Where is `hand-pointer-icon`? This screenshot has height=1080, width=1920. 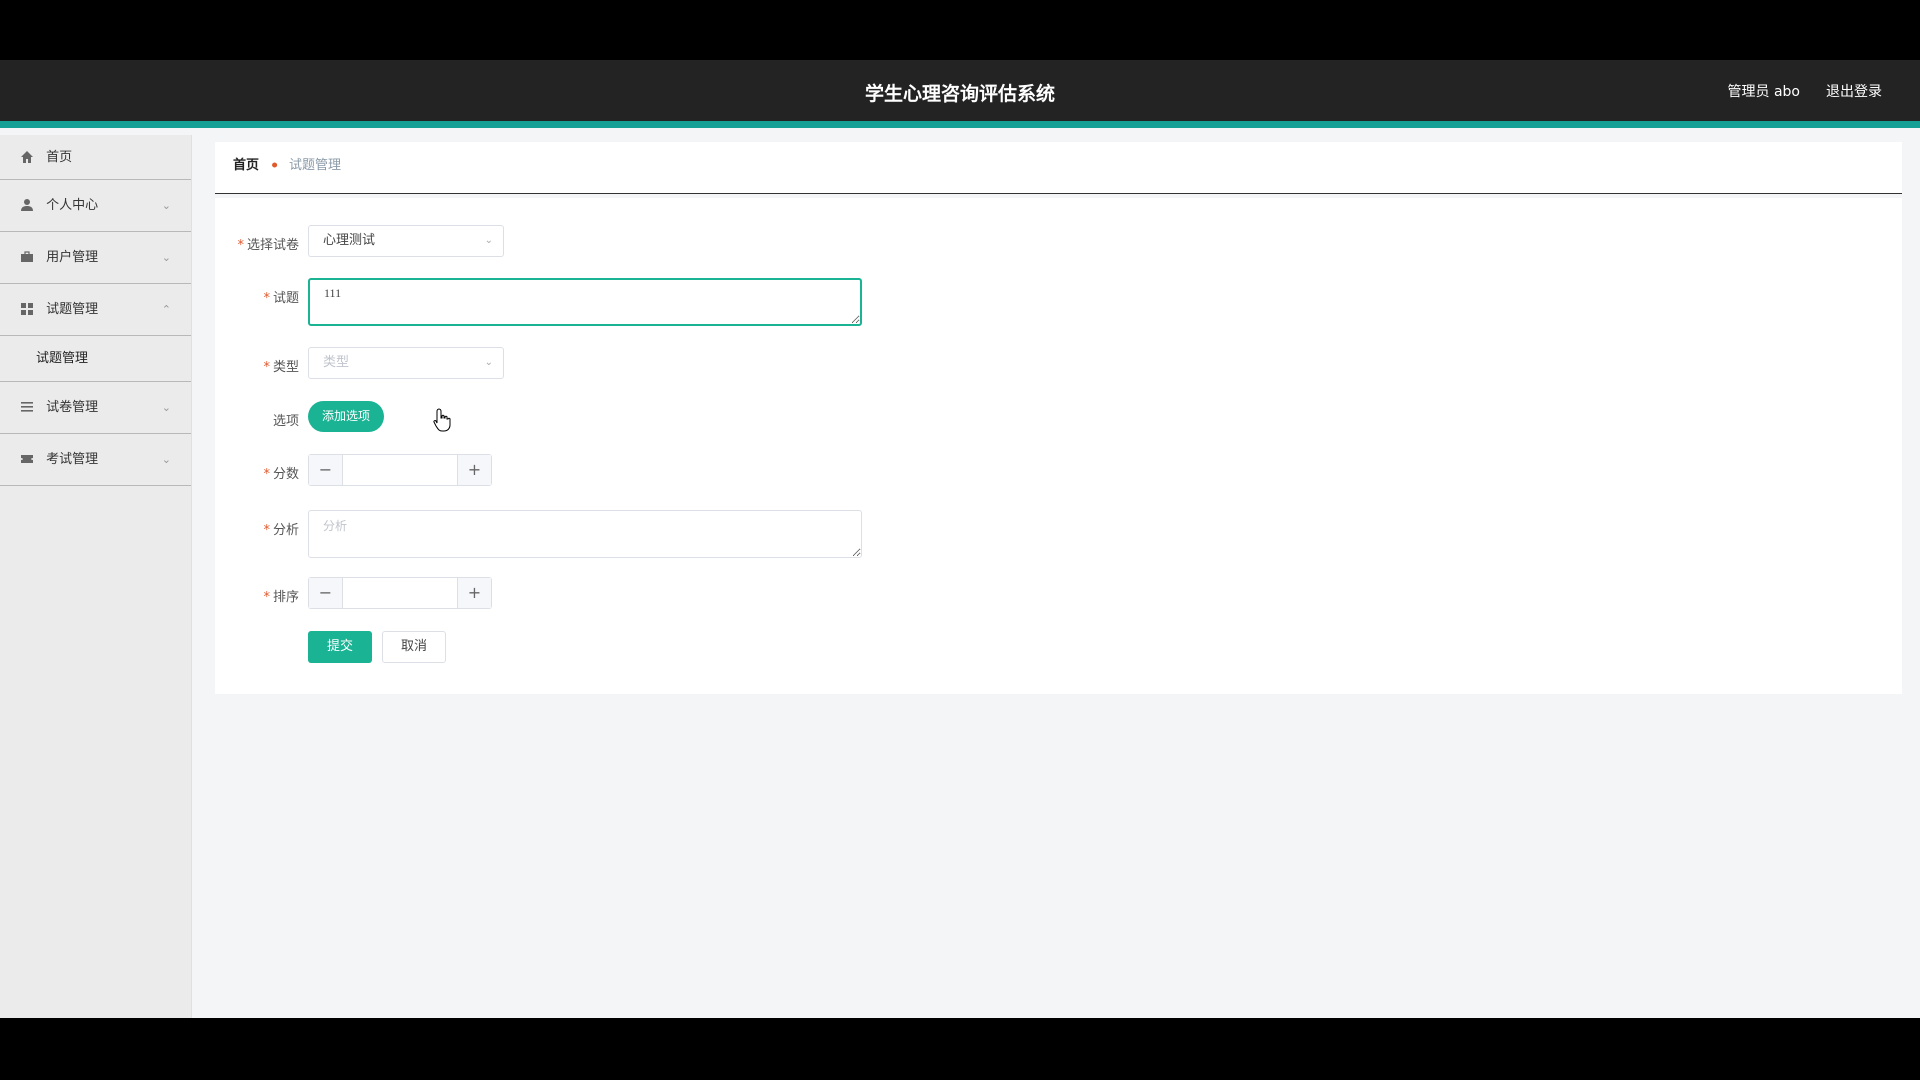
hand-pointer-icon is located at coordinates (442, 420).